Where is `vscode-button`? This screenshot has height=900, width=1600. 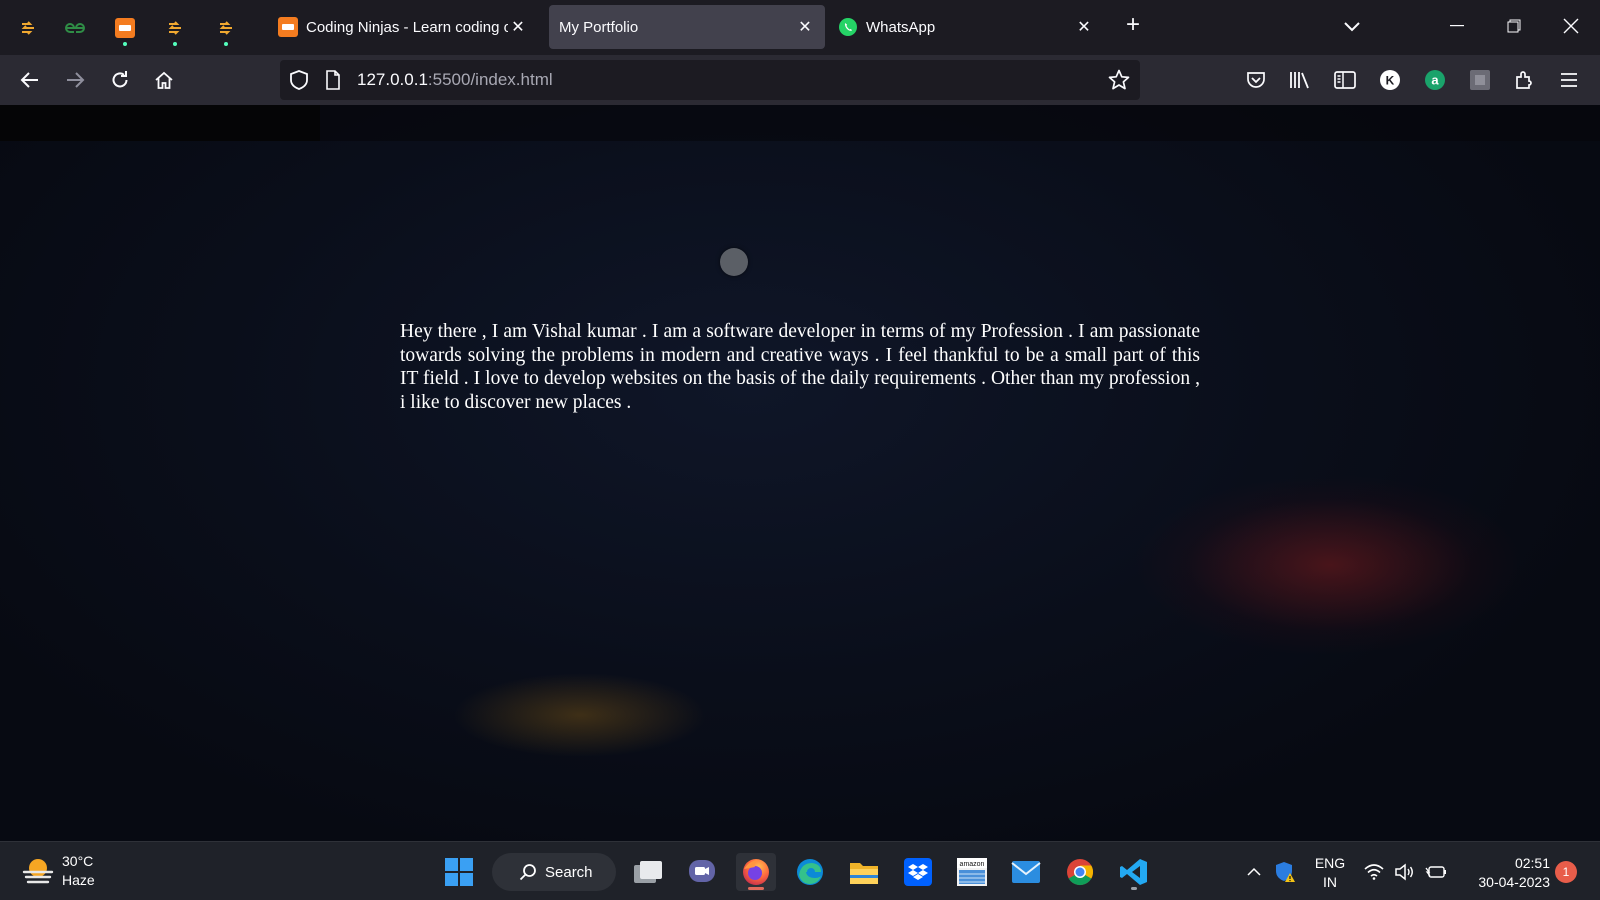 vscode-button is located at coordinates (1134, 872).